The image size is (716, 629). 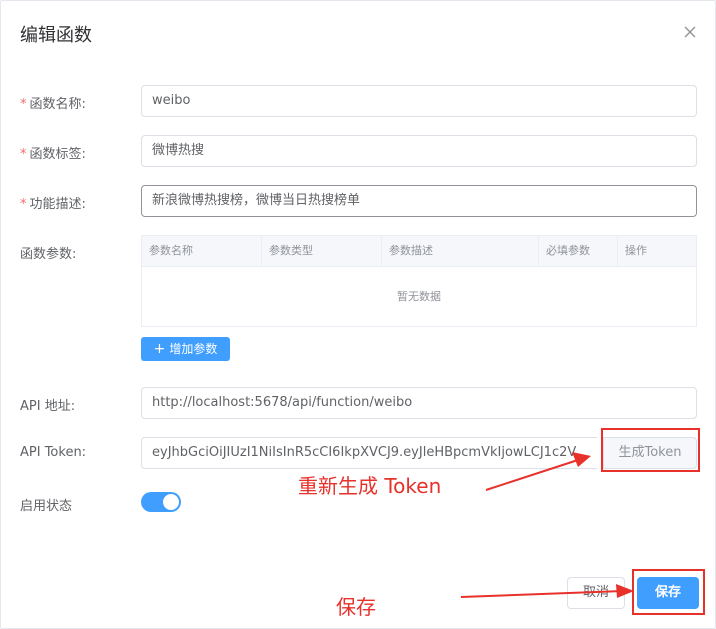 I want to click on function-params-label: 函数参数:, so click(x=48, y=254).